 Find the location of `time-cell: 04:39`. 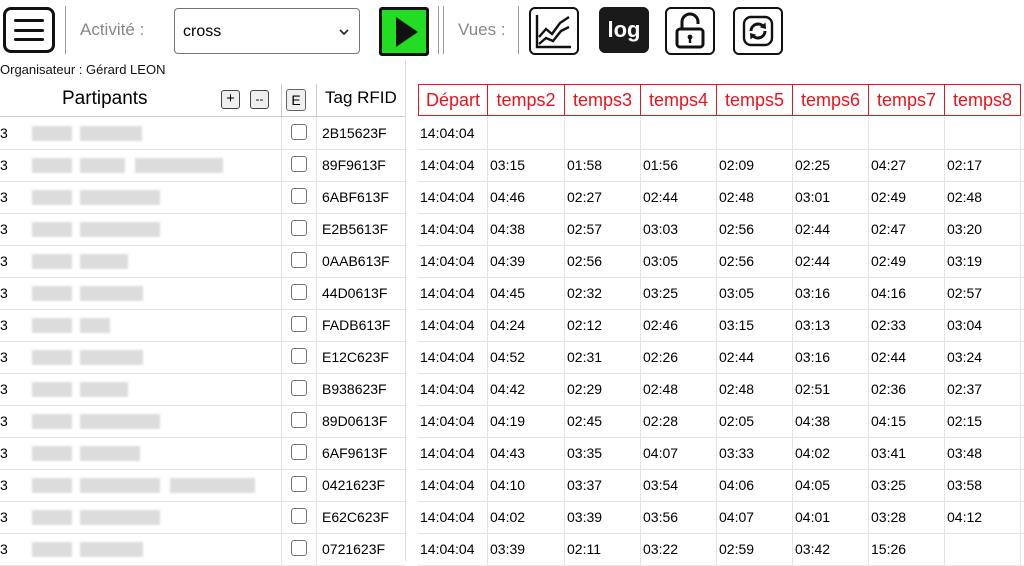

time-cell: 04:39 is located at coordinates (508, 261).